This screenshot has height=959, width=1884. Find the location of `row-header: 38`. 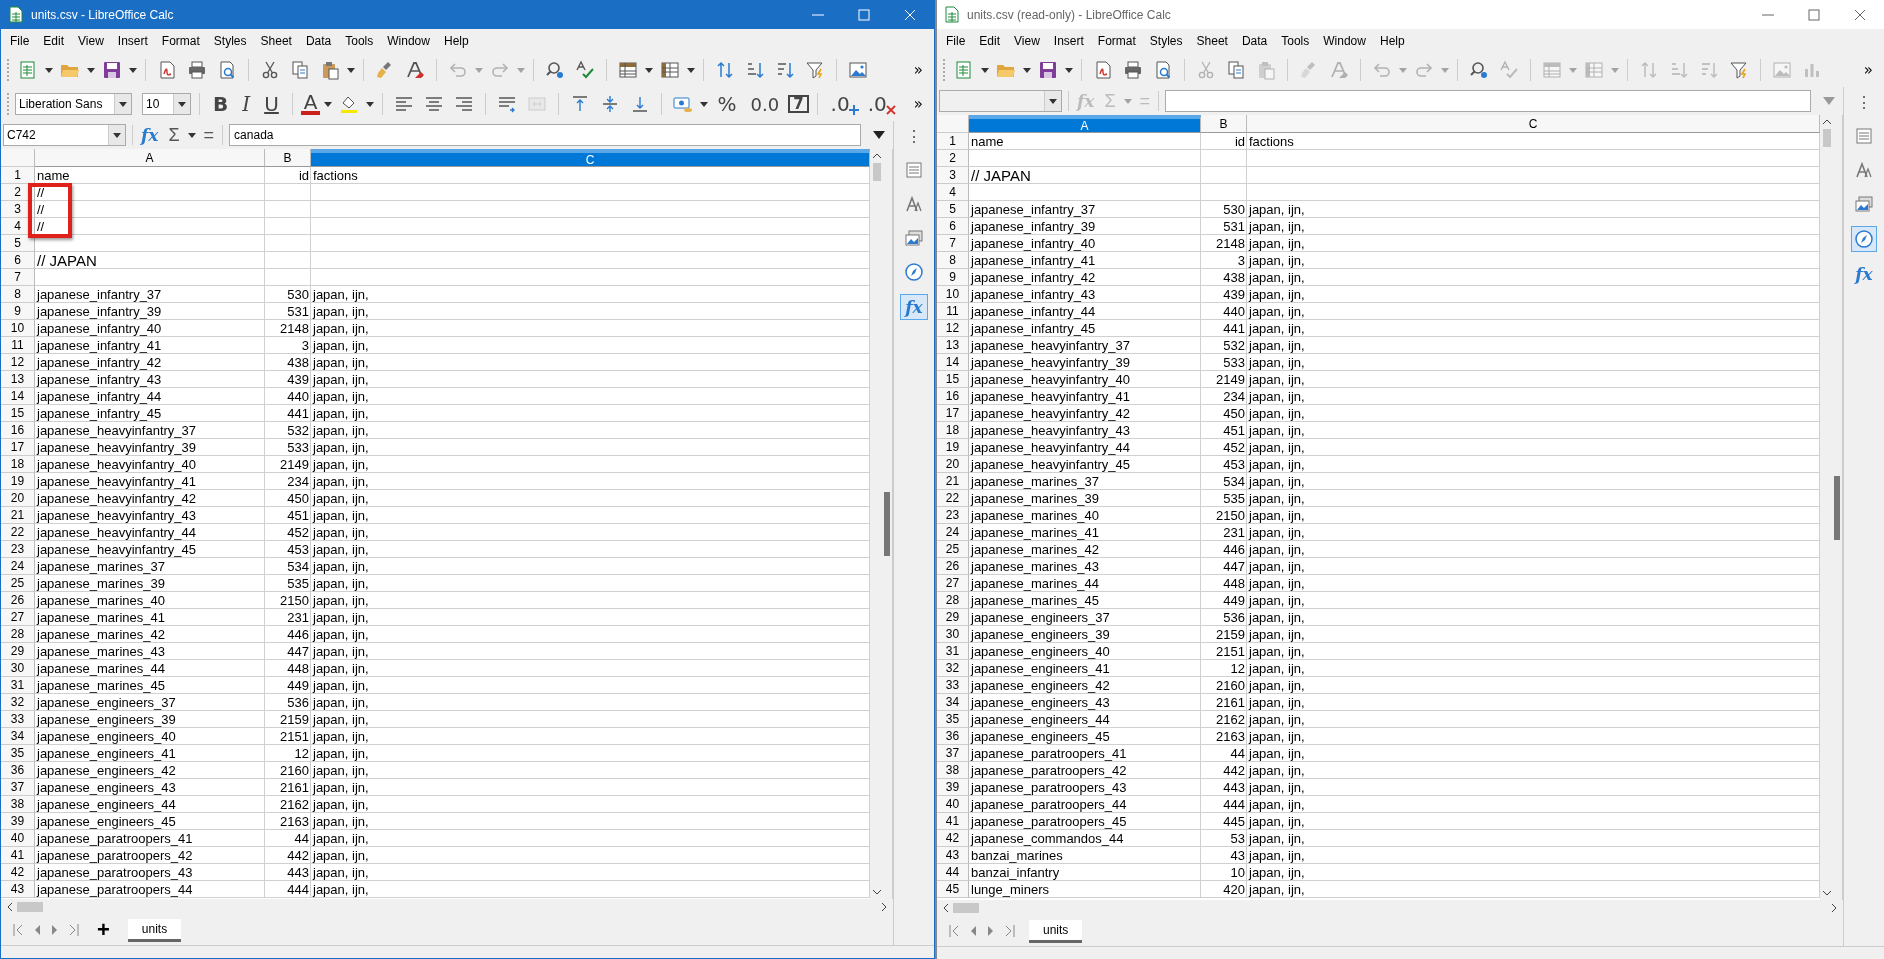

row-header: 38 is located at coordinates (953, 770).